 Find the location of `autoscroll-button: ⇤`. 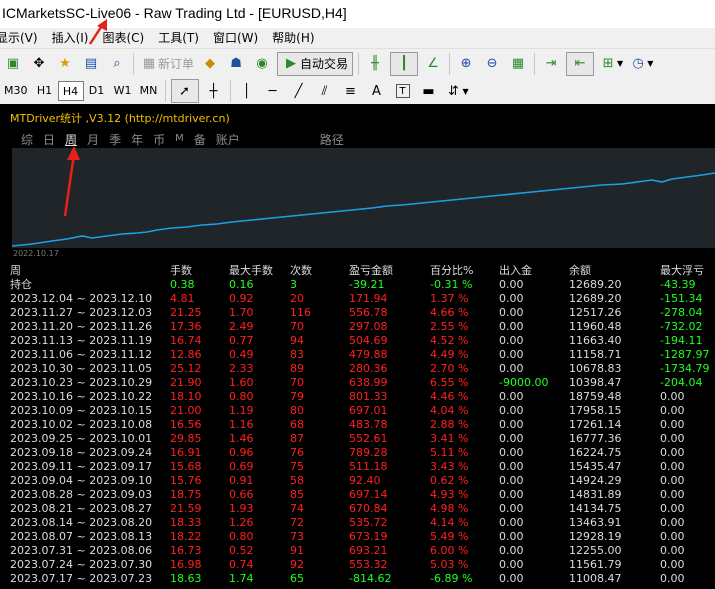

autoscroll-button: ⇤ is located at coordinates (580, 63).